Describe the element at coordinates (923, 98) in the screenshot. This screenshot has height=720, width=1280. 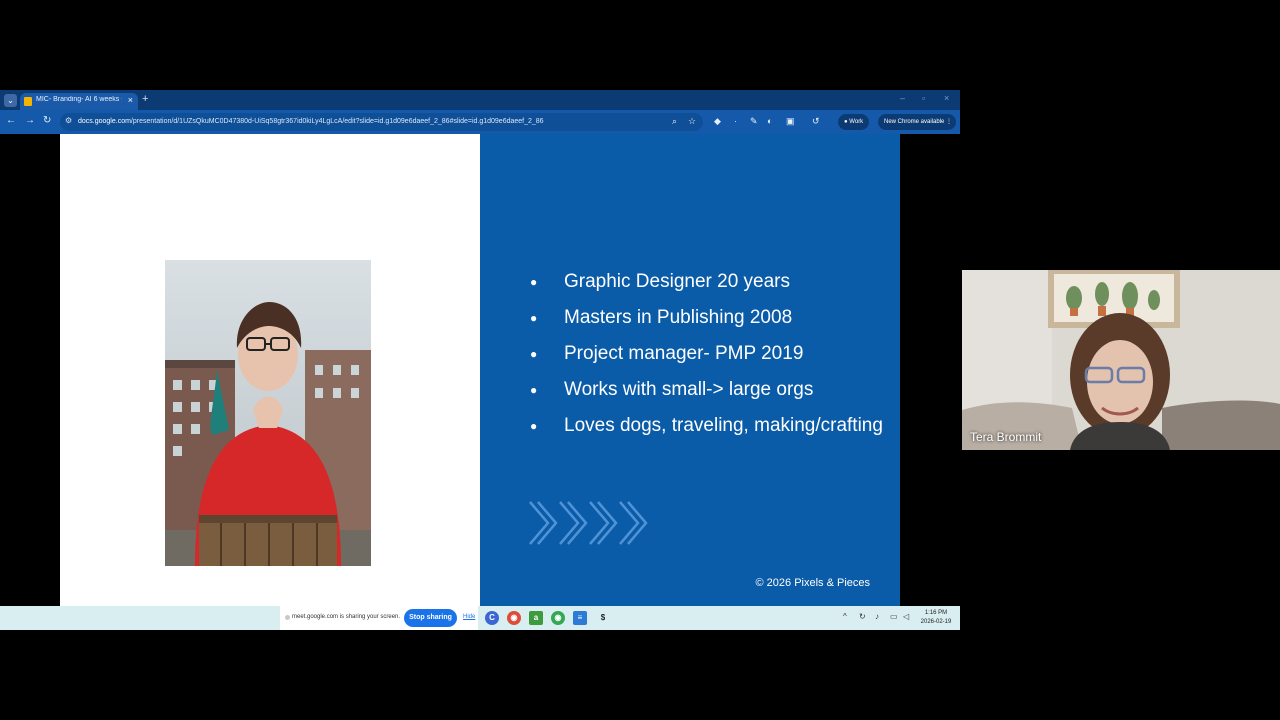
I see `restore-icon: ▫` at that location.